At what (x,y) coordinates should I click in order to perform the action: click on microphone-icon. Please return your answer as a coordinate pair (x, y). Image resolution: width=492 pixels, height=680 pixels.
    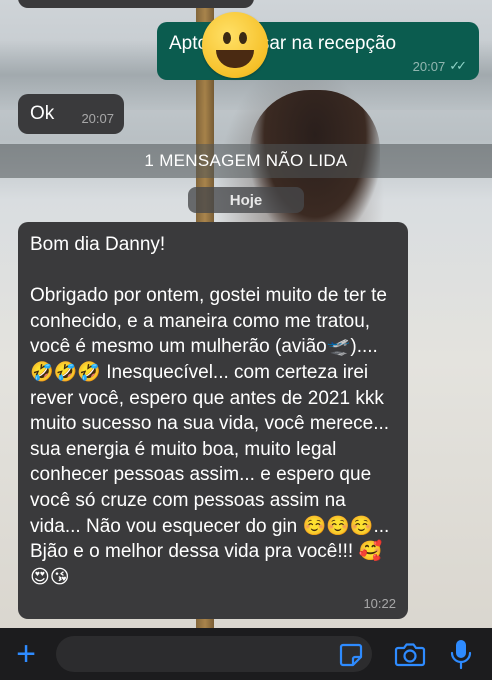
    Looking at the image, I should click on (461, 654).